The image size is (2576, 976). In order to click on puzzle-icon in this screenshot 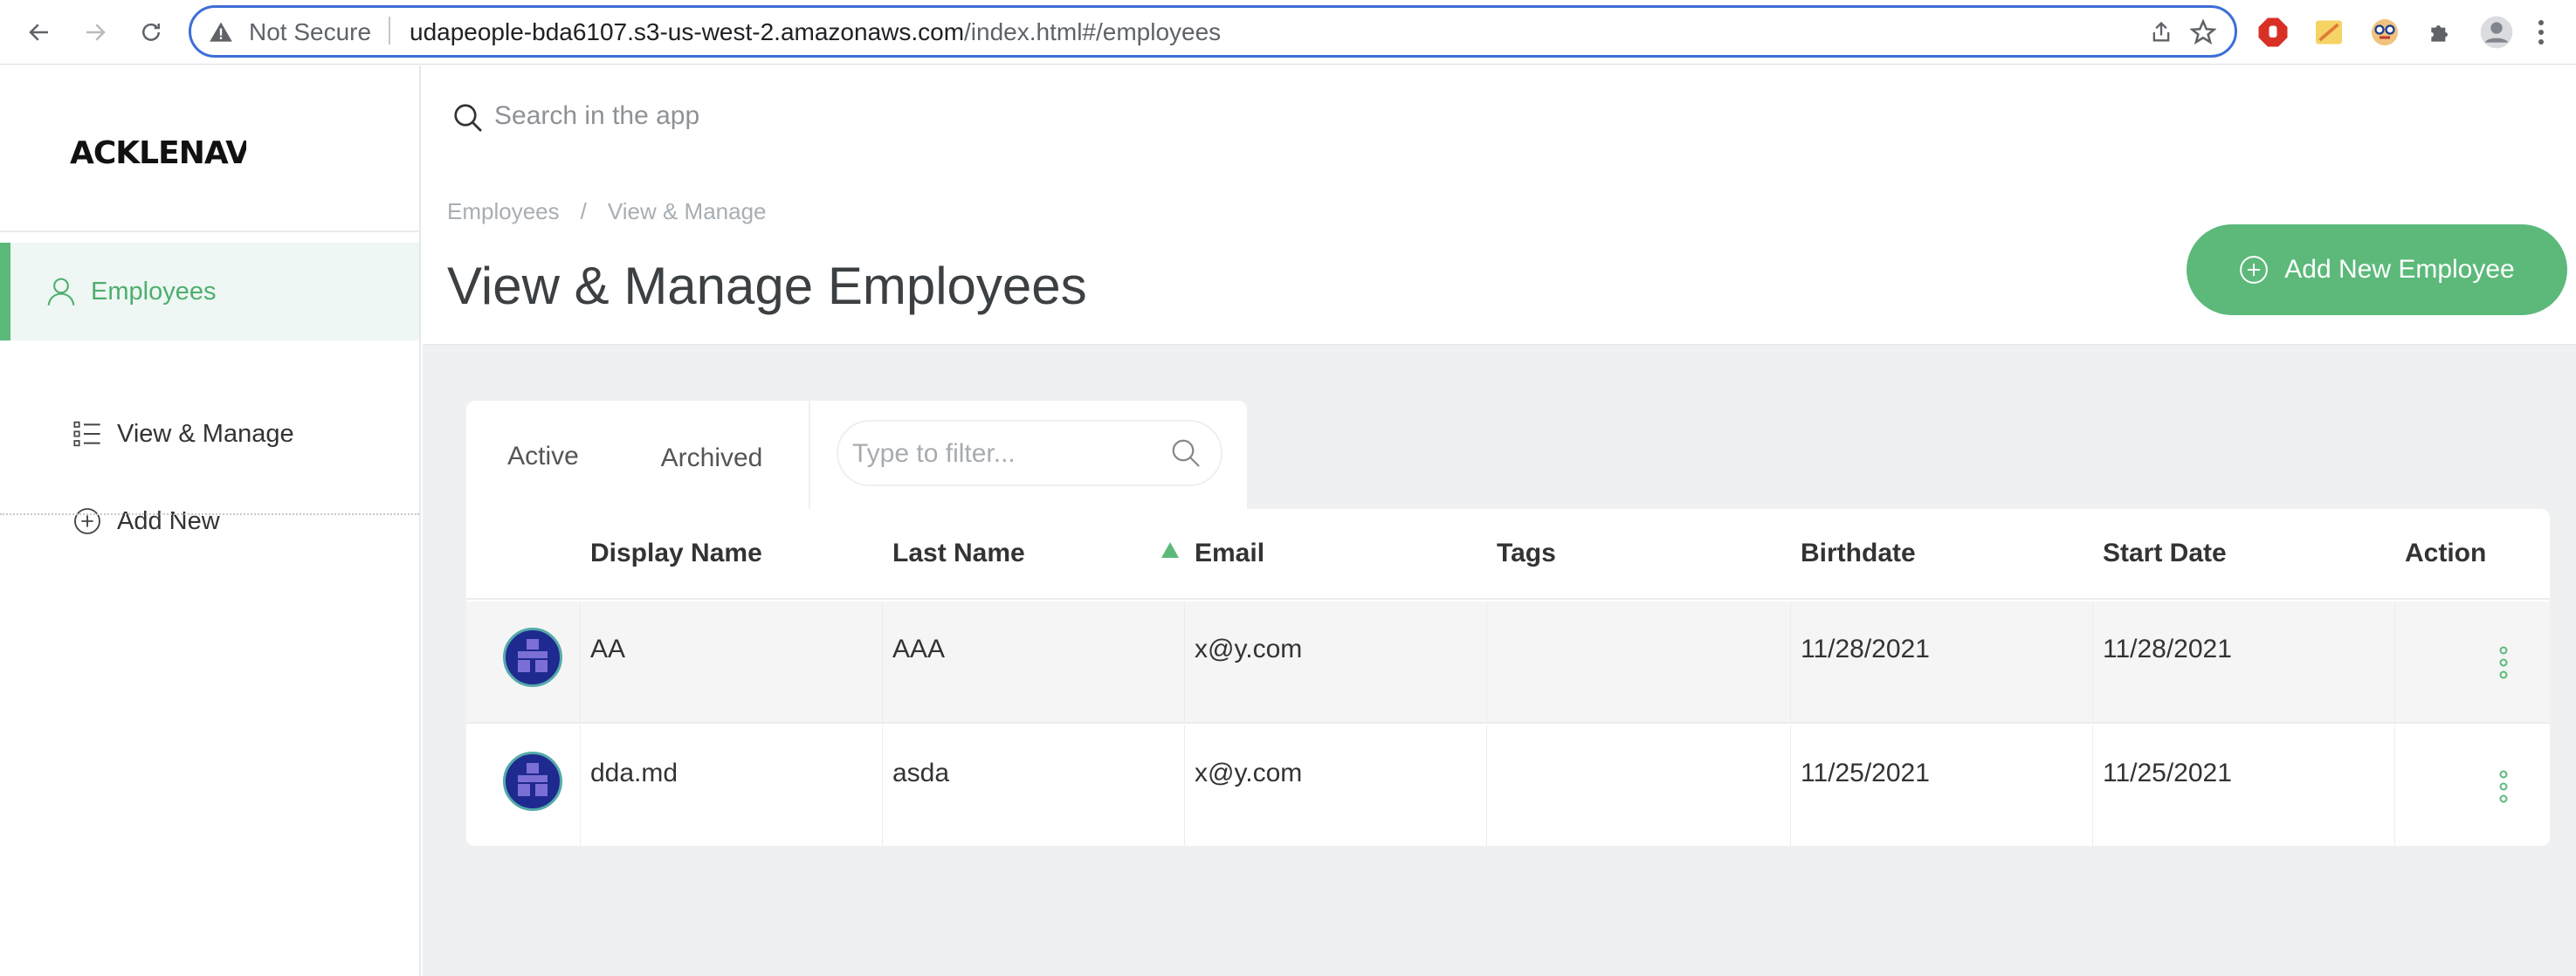, I will do `click(2439, 33)`.